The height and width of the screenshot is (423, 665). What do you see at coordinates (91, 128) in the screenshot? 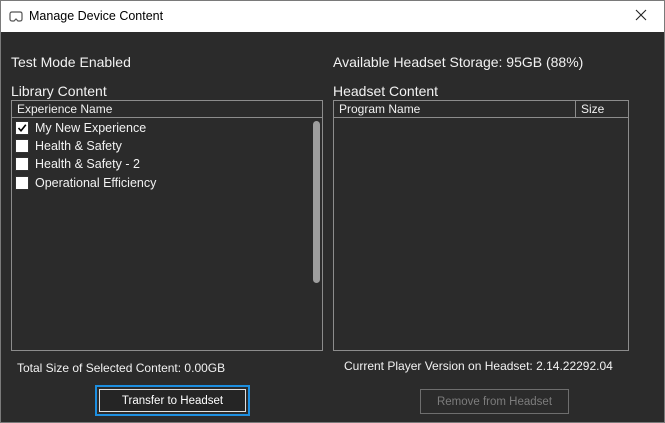
I see `list-item-label: My New Experience` at bounding box center [91, 128].